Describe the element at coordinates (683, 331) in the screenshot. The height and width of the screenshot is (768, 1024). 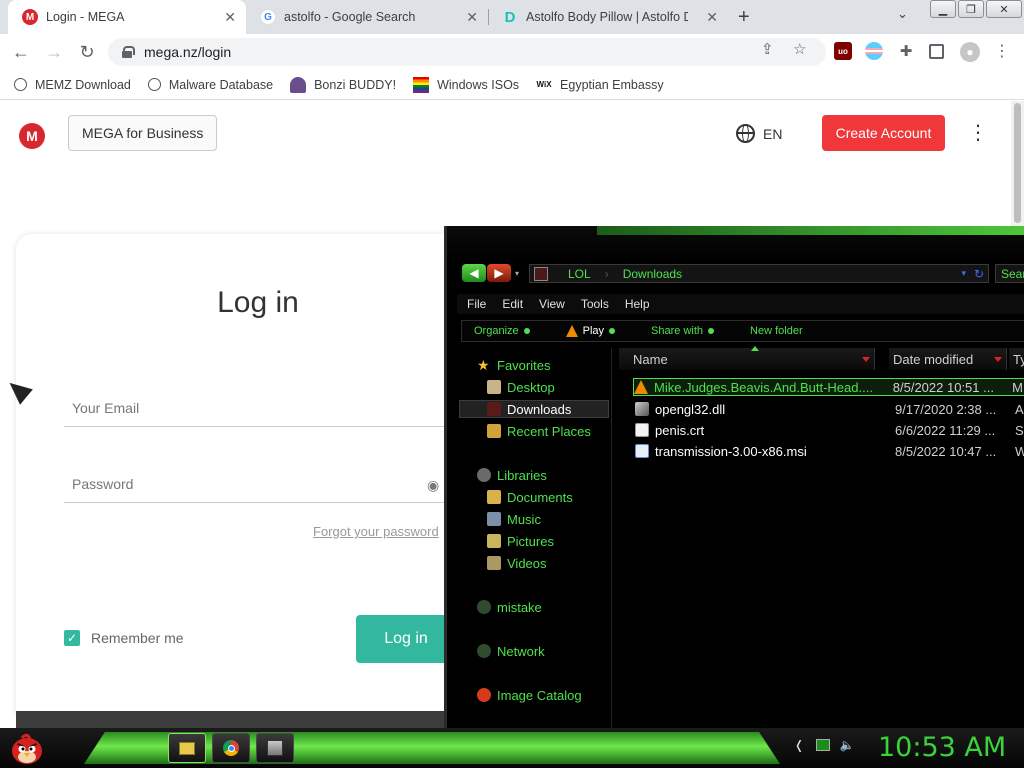
I see `share-with-button: Share with` at that location.